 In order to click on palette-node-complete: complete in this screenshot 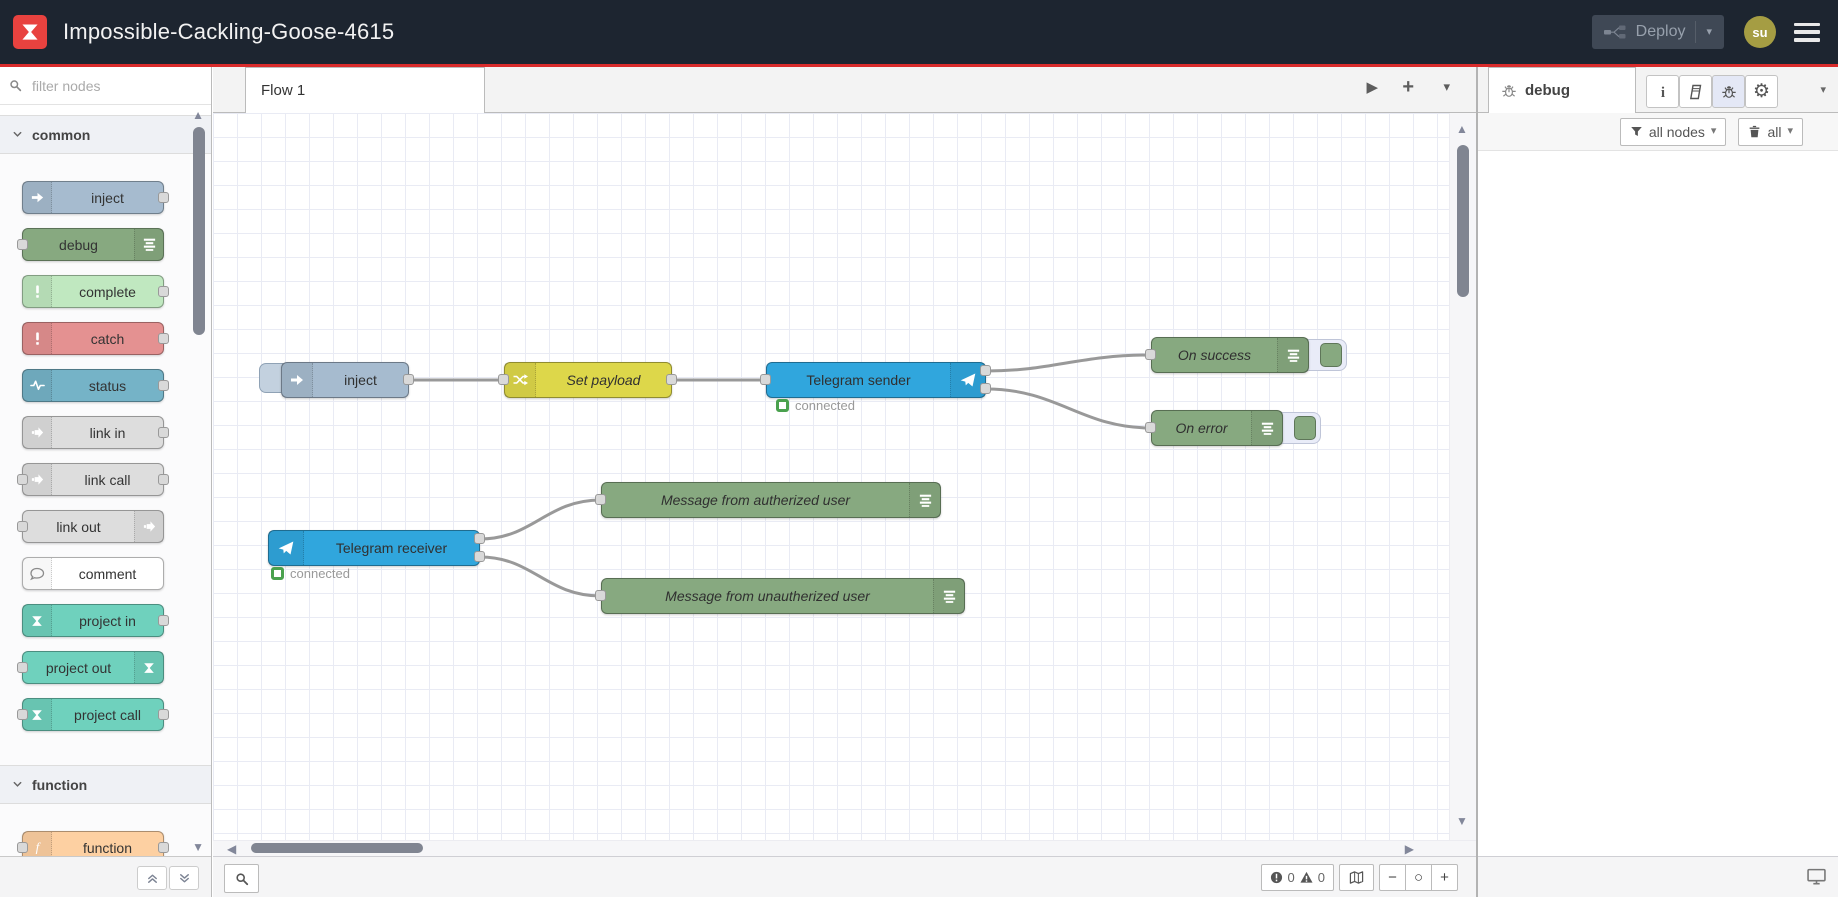, I will do `click(95, 291)`.